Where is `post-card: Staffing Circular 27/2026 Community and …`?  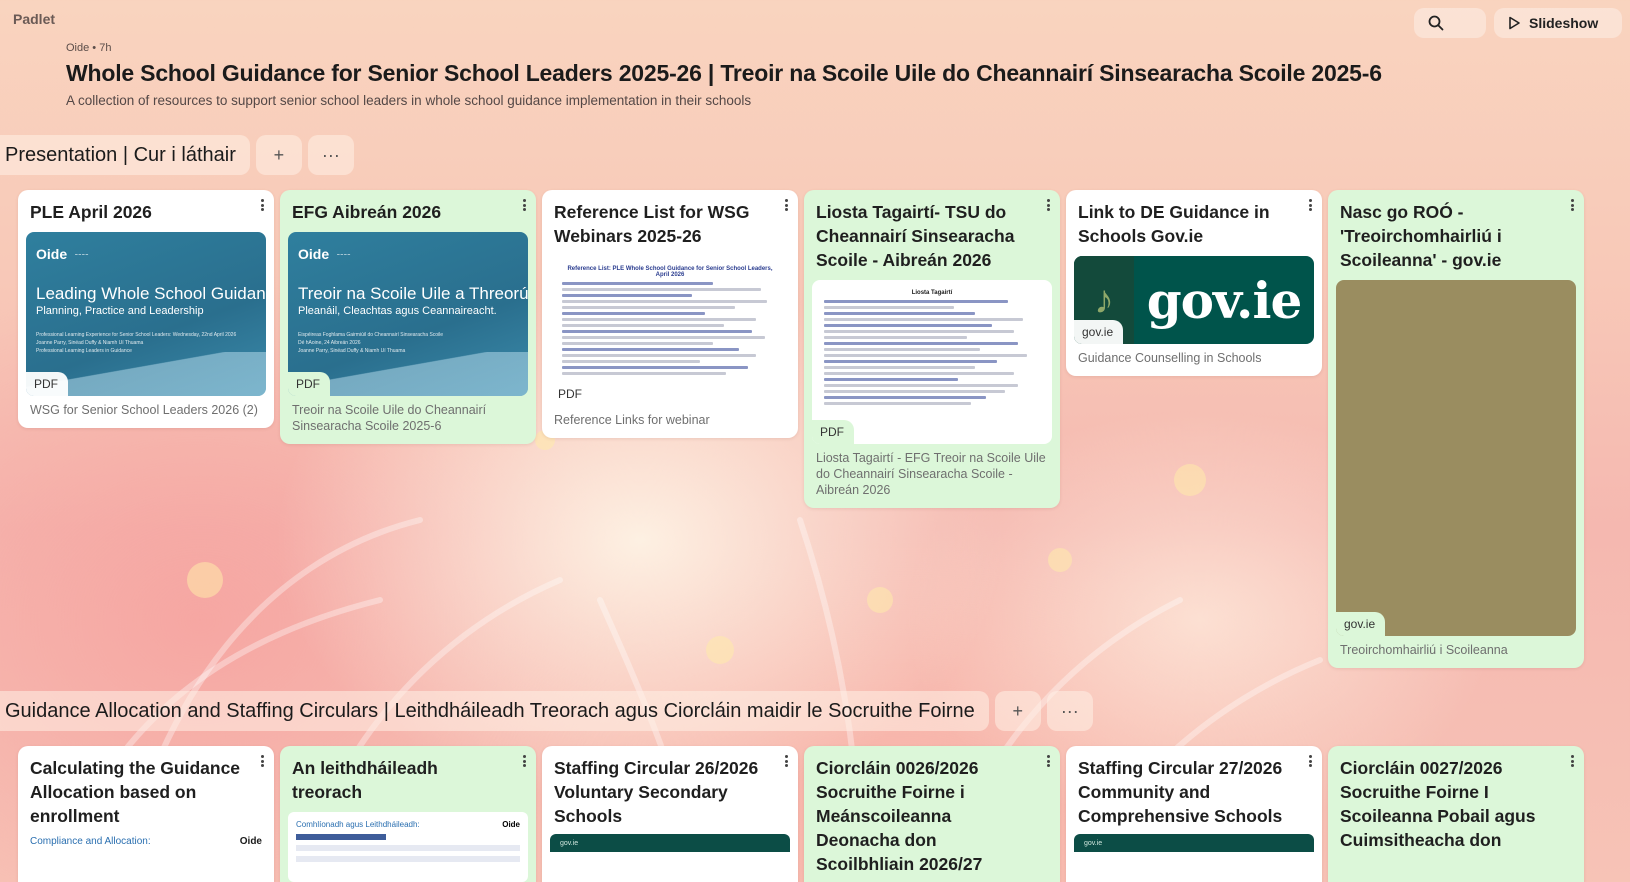
post-card: Staffing Circular 27/2026 Community and … is located at coordinates (1194, 814).